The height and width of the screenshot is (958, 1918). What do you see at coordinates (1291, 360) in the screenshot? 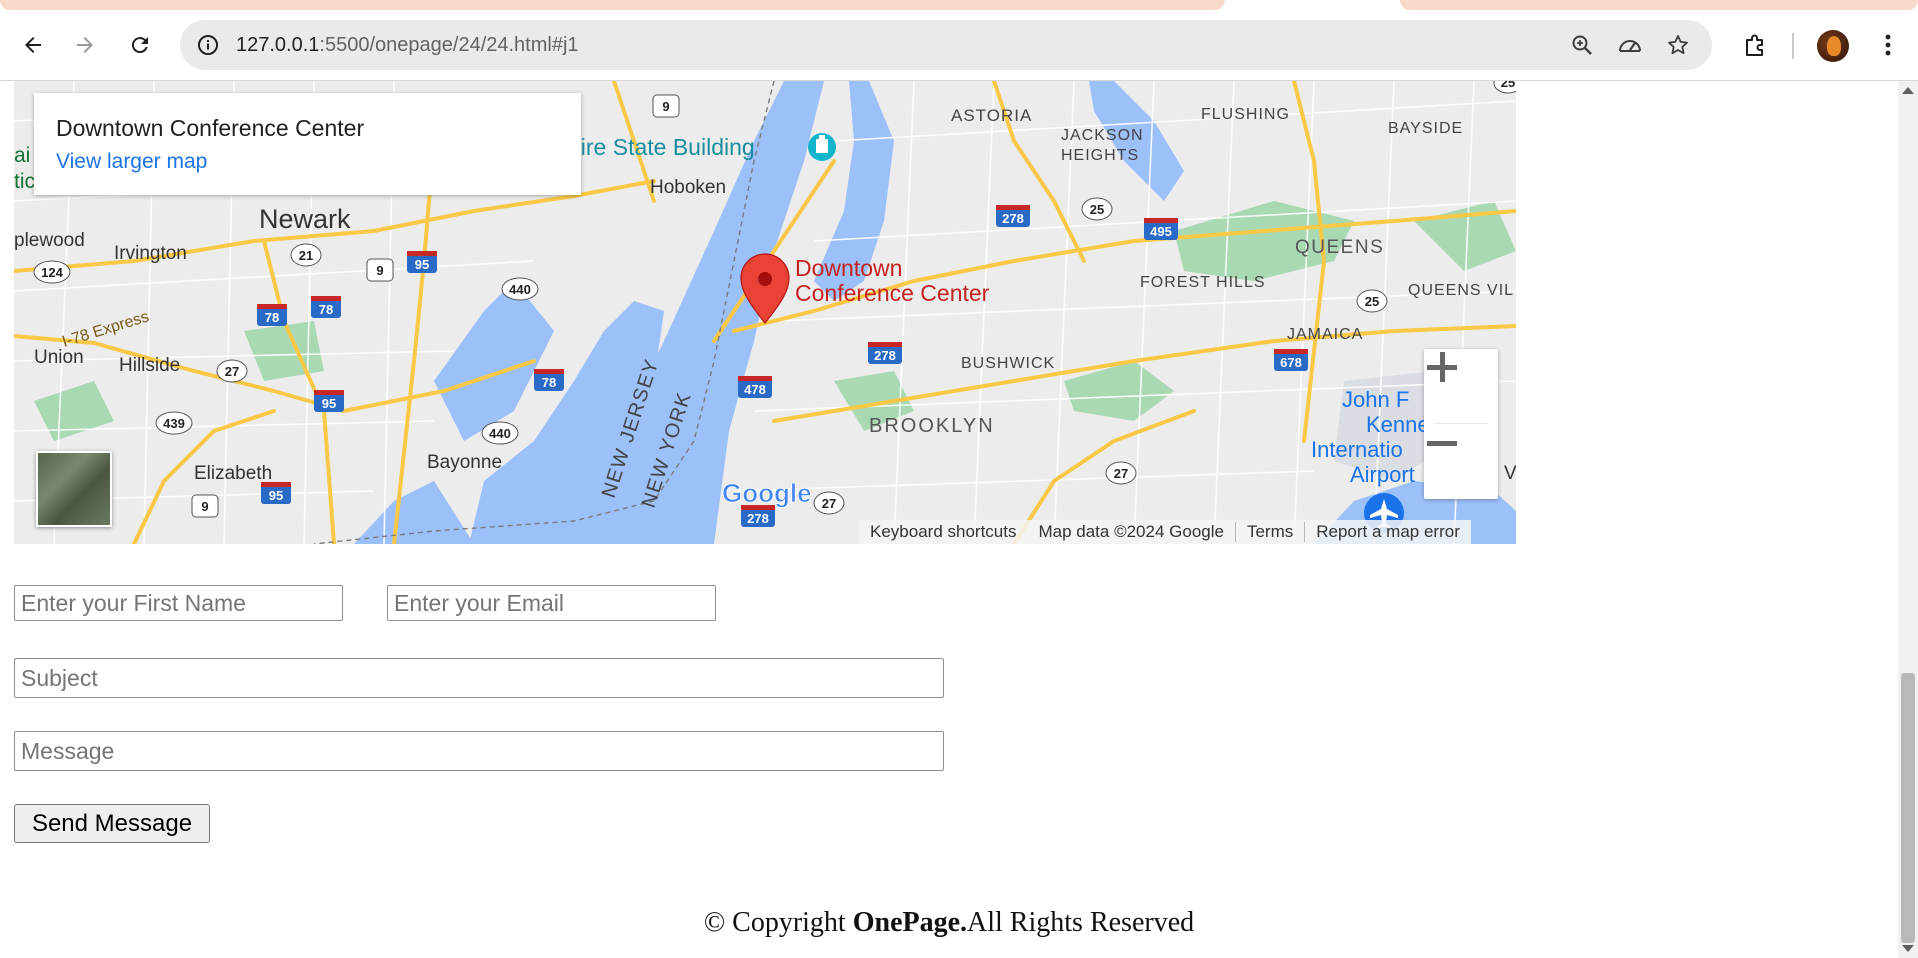
I see `shield-i678: 678` at bounding box center [1291, 360].